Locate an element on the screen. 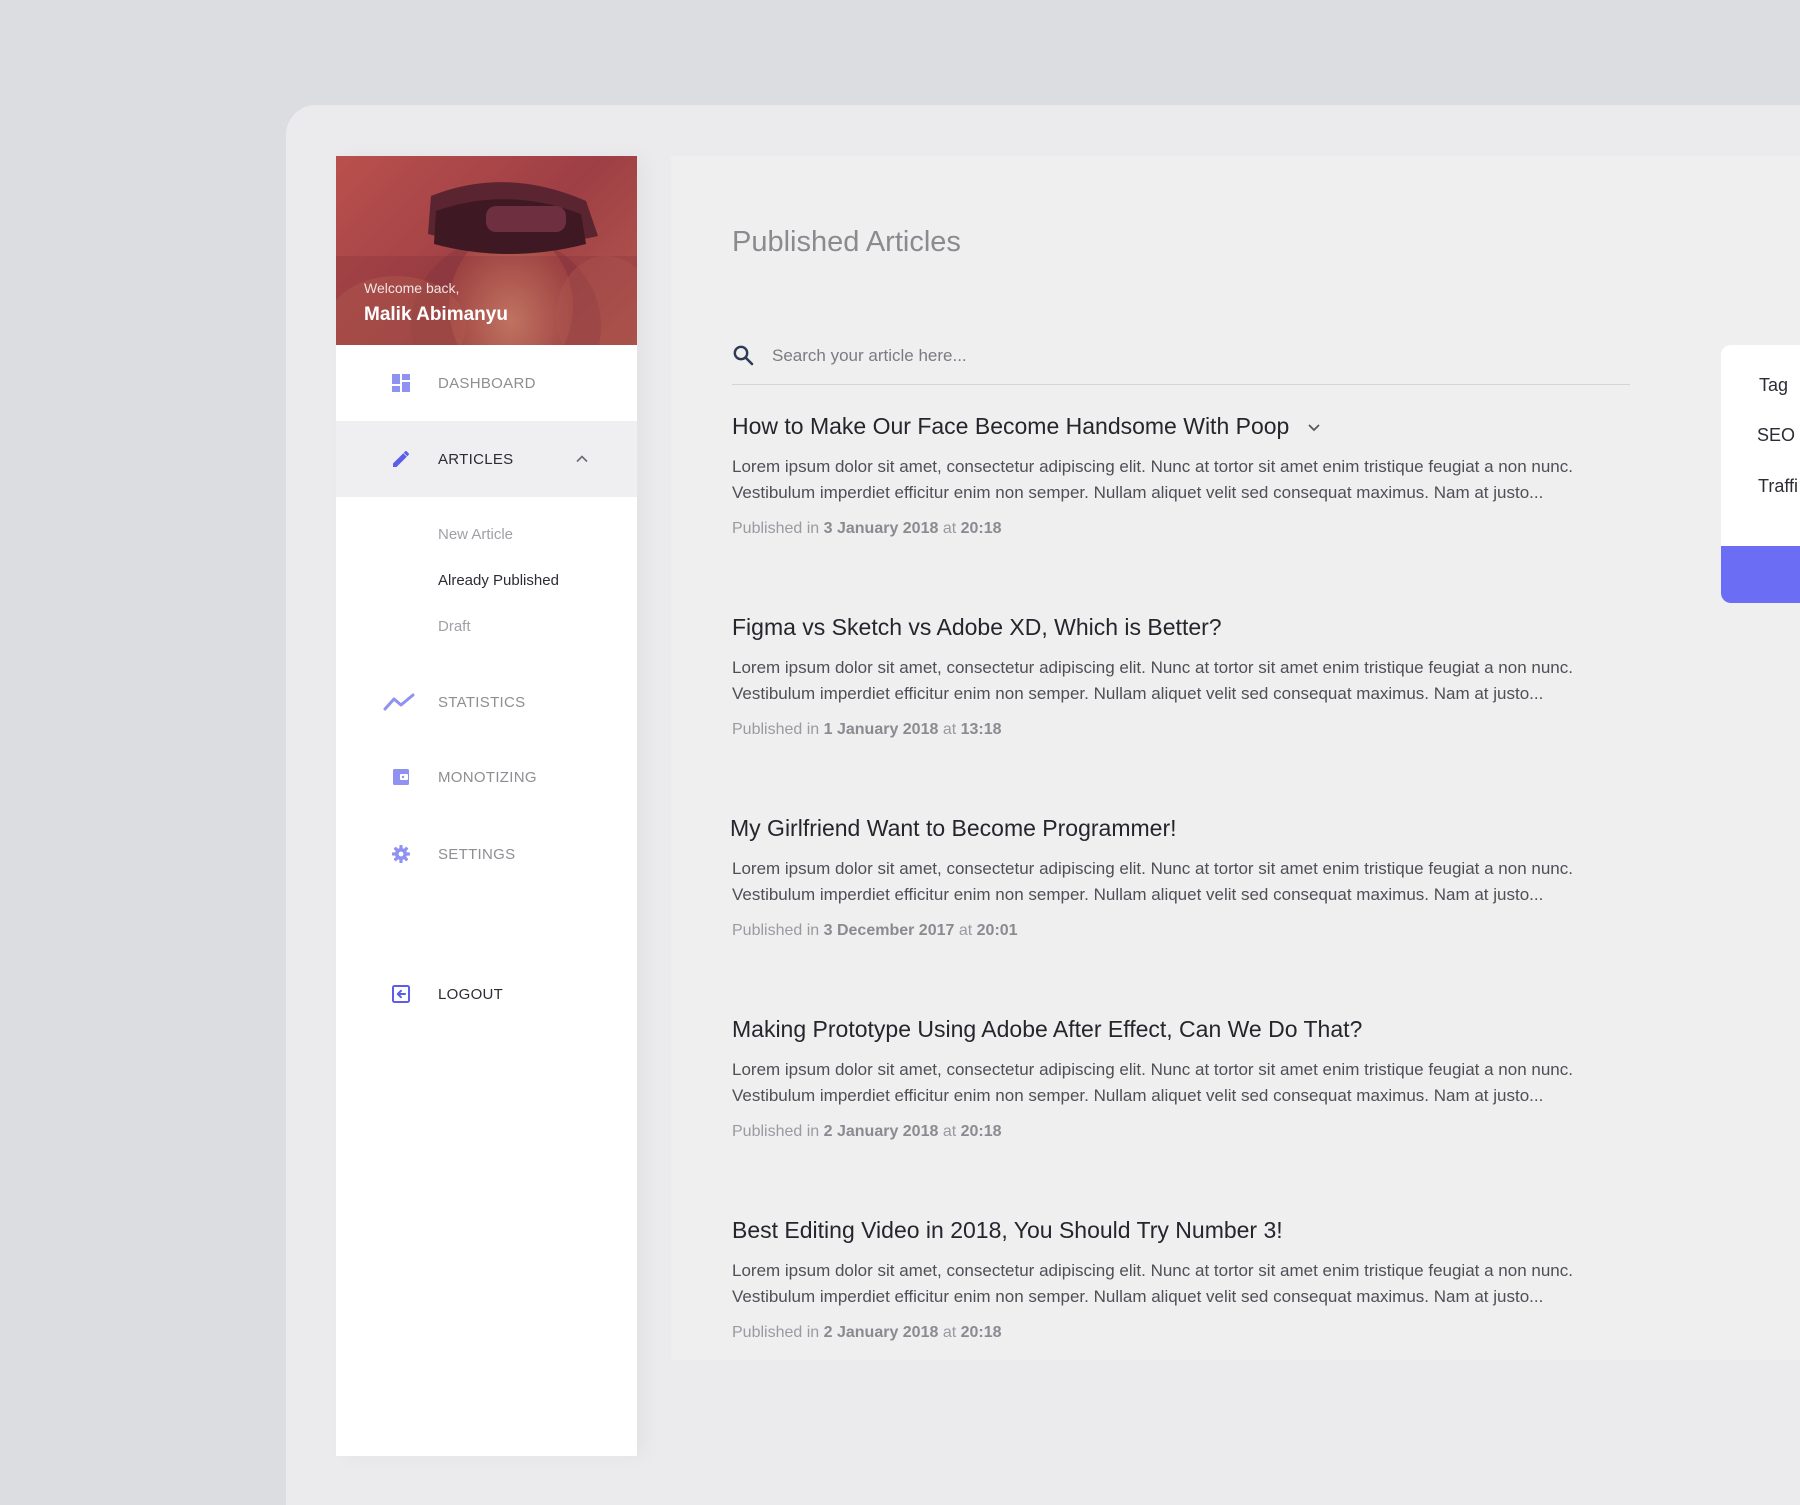 The width and height of the screenshot is (1800, 1505). user-name: Malik Abimanyu is located at coordinates (436, 314).